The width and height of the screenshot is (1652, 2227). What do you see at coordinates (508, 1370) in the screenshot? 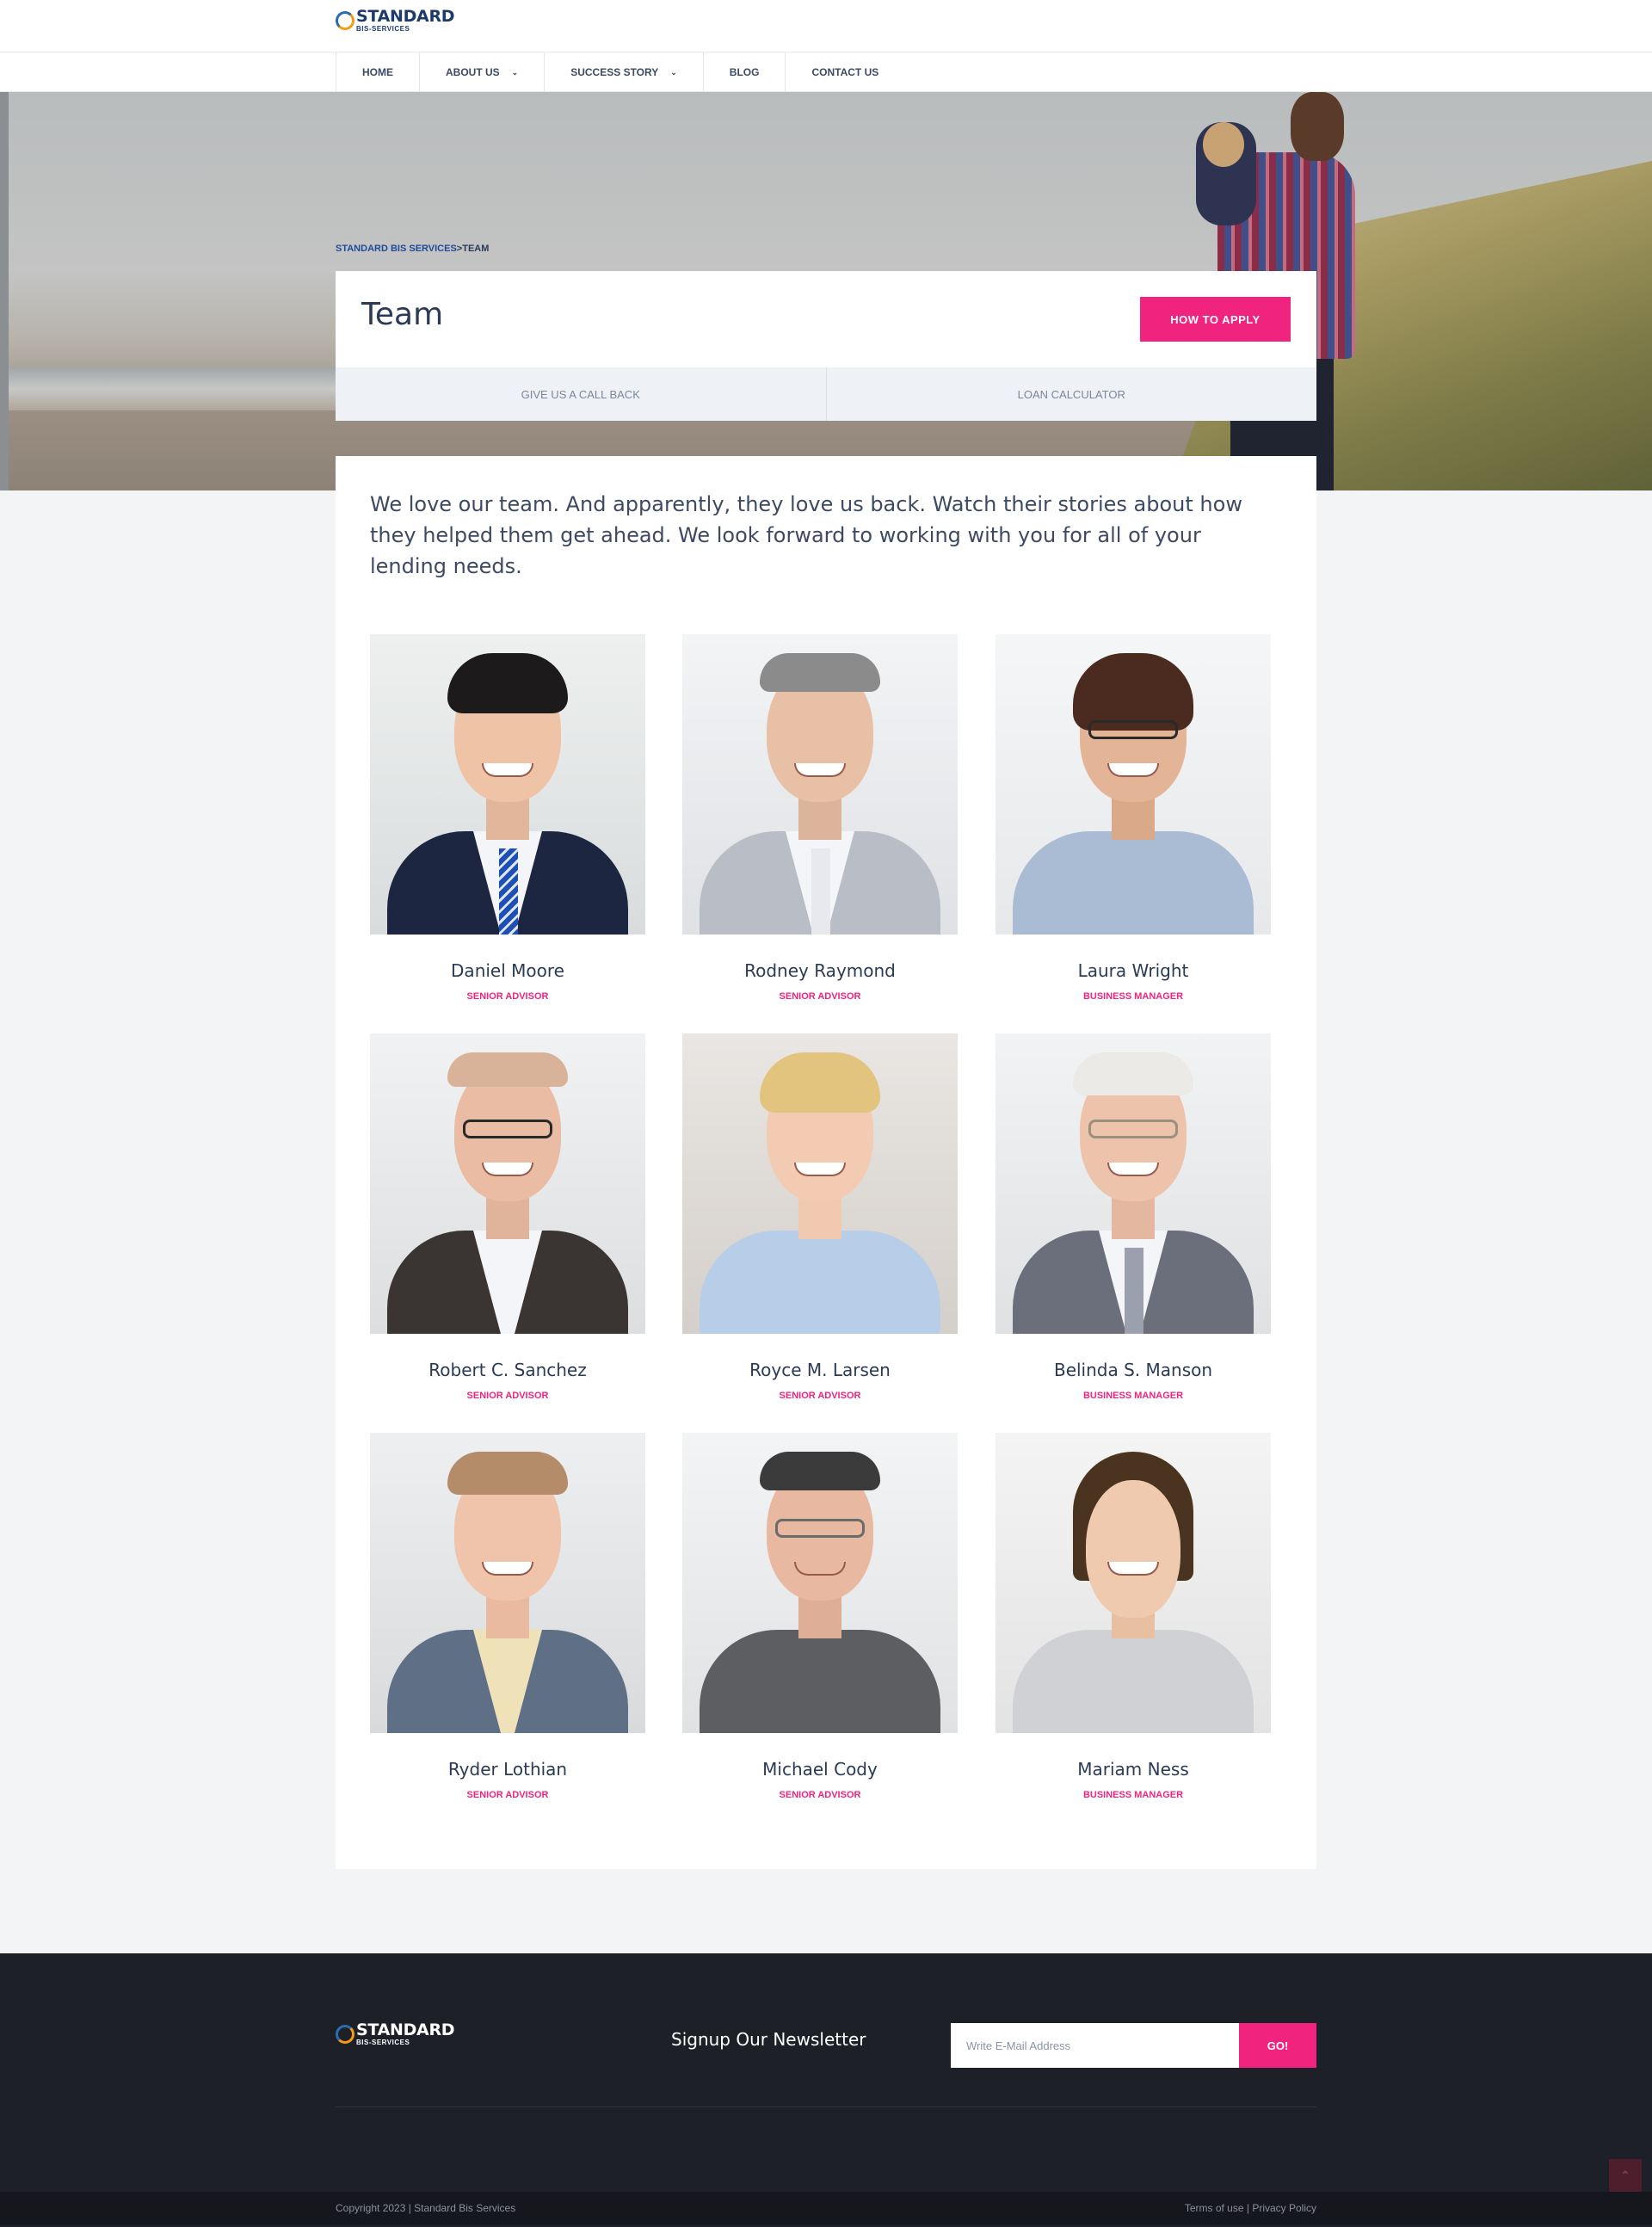
I see `team-member-name: Robert C. Sanchez` at bounding box center [508, 1370].